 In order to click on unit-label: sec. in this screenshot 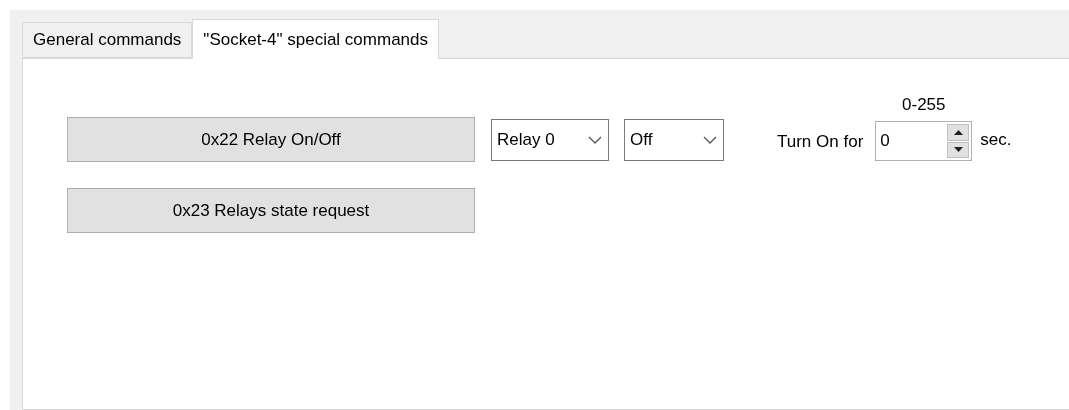, I will do `click(996, 140)`.